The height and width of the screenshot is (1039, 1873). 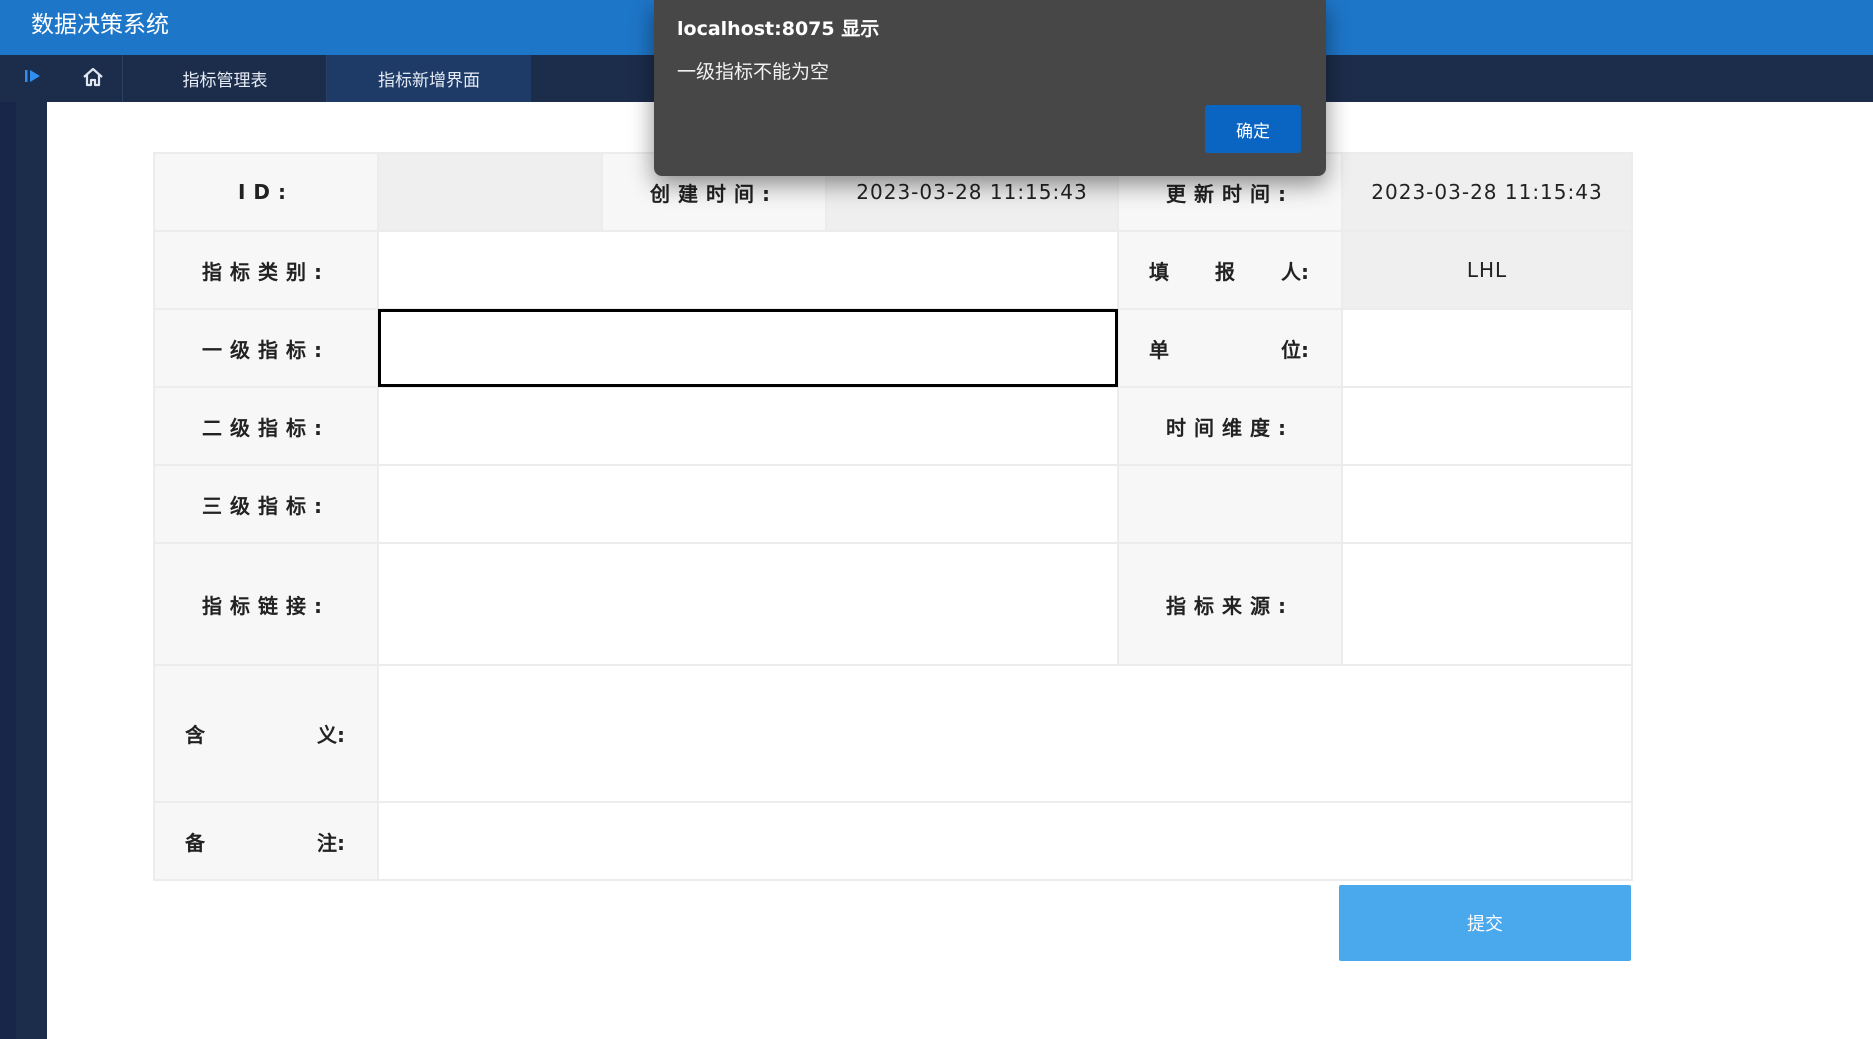 I want to click on unit-input, so click(x=1487, y=348).